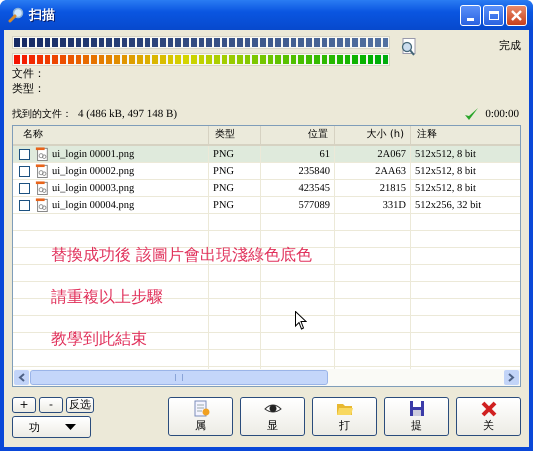  What do you see at coordinates (266, 171) in the screenshot?
I see `table-row: ui_login 00002.png PNG 235840 2AA63 512x512, 8 bit` at bounding box center [266, 171].